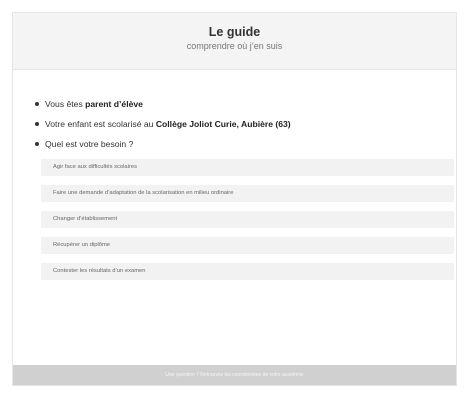 This screenshot has height=396, width=469. I want to click on option-recuperer-diplome: Récupérer un diplôme, so click(247, 245).